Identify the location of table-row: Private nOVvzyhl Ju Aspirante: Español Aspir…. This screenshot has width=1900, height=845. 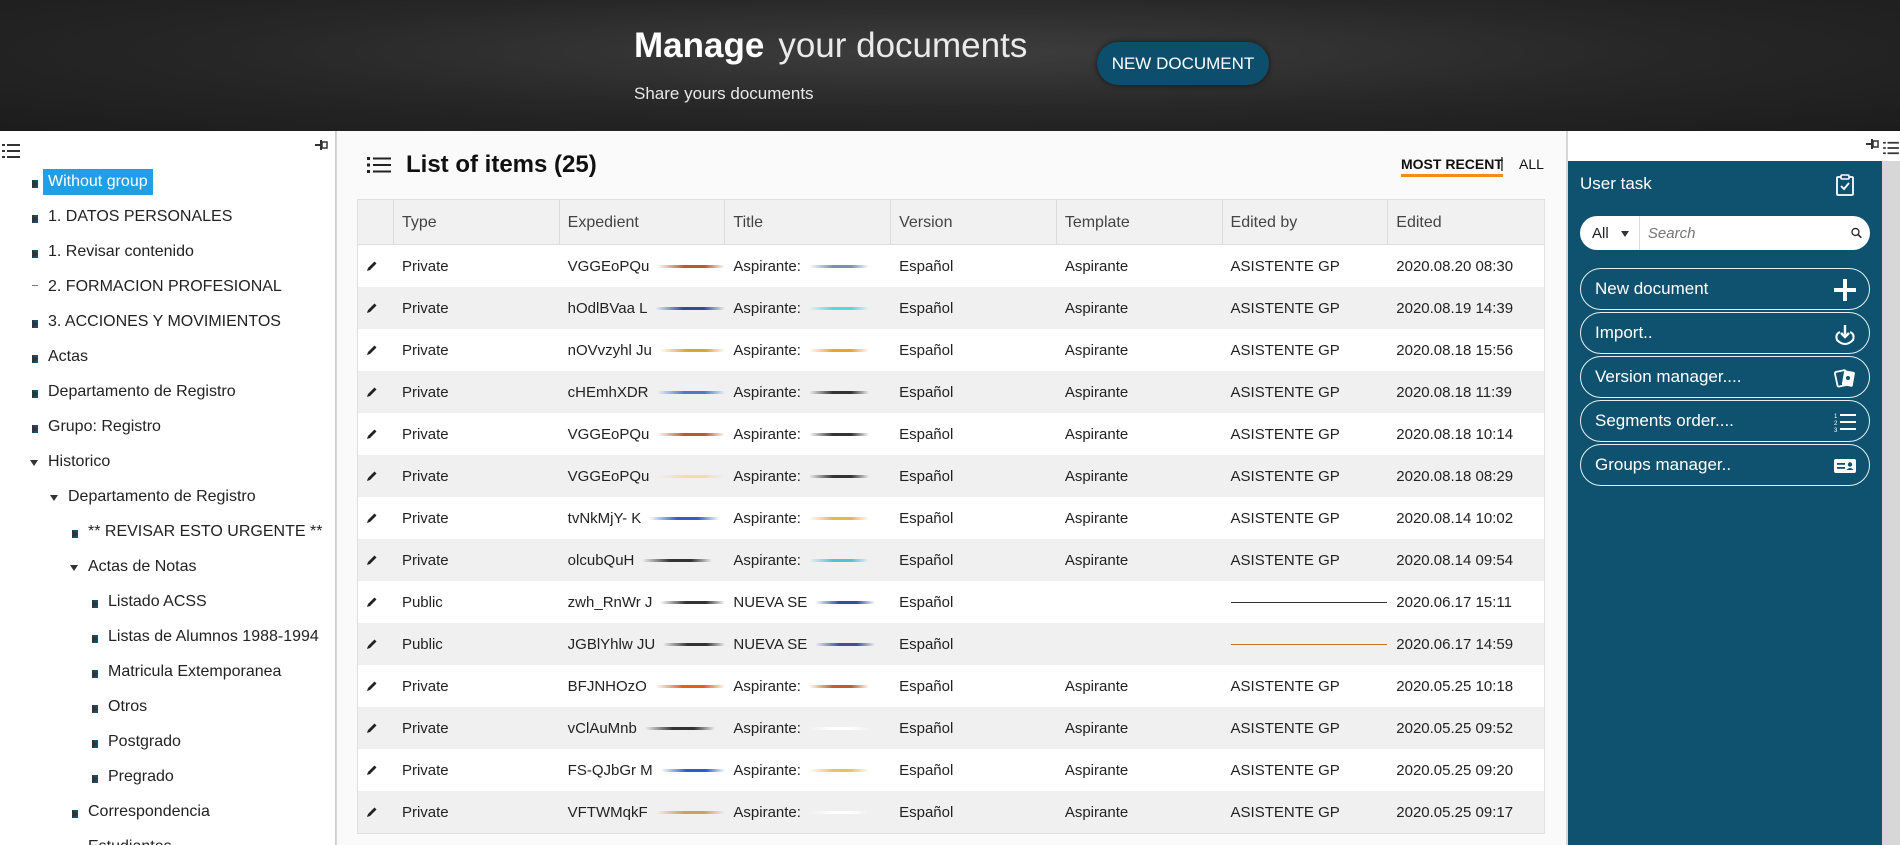
(951, 350).